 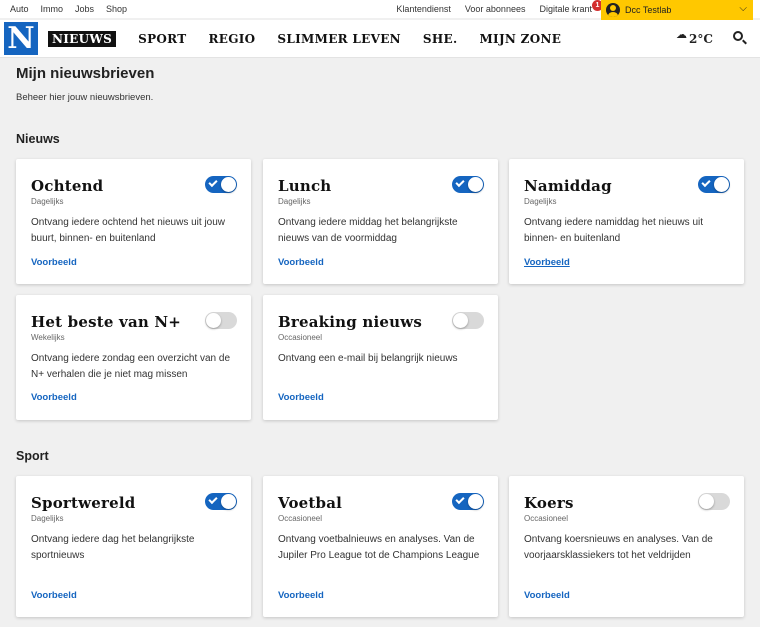 What do you see at coordinates (19, 9) in the screenshot?
I see `link-auto: Auto` at bounding box center [19, 9].